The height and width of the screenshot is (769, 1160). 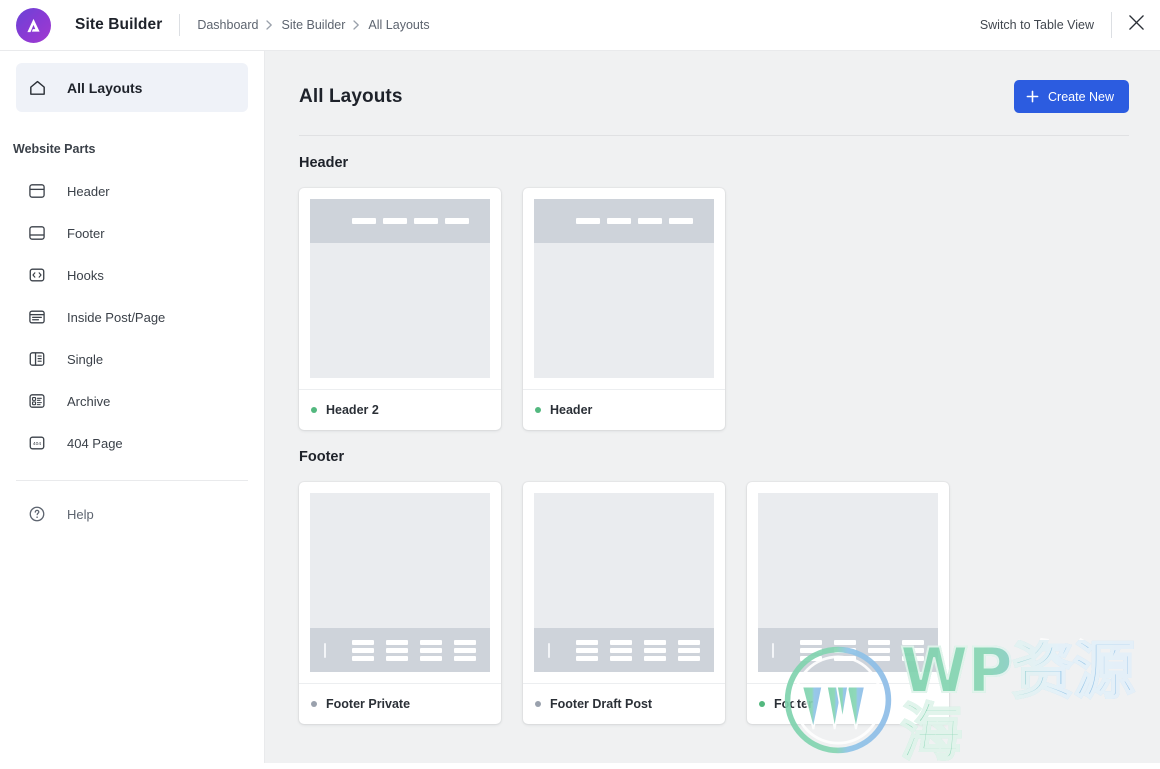 I want to click on layout-card: Footer Private, so click(x=400, y=603).